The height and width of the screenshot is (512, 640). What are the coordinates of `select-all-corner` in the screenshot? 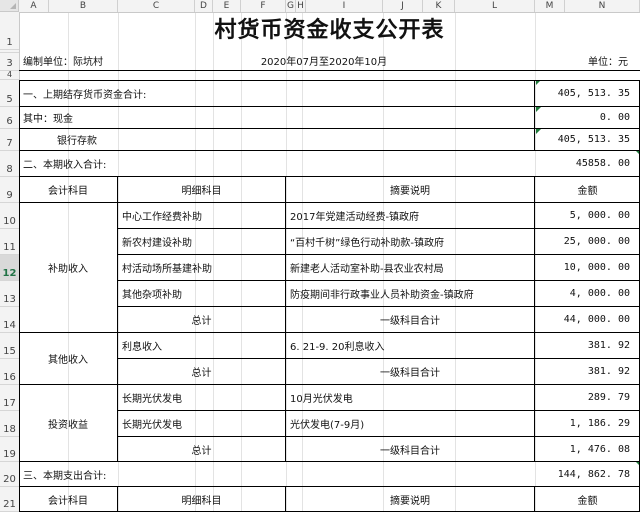 It's located at (9, 6).